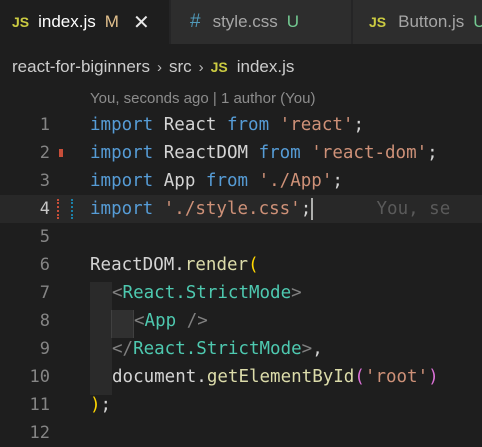 The image size is (482, 447). What do you see at coordinates (227, 125) in the screenshot?
I see `code-text: import React from 'react';` at bounding box center [227, 125].